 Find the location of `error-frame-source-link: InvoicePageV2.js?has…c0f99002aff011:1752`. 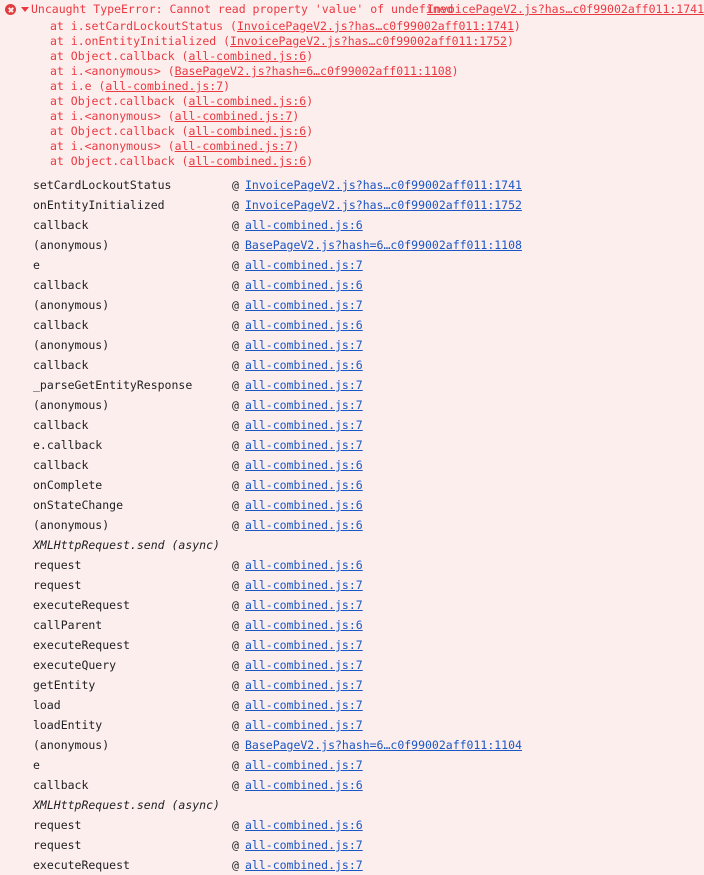

error-frame-source-link: InvoicePageV2.js?has…c0f99002aff011:1752 is located at coordinates (368, 41).